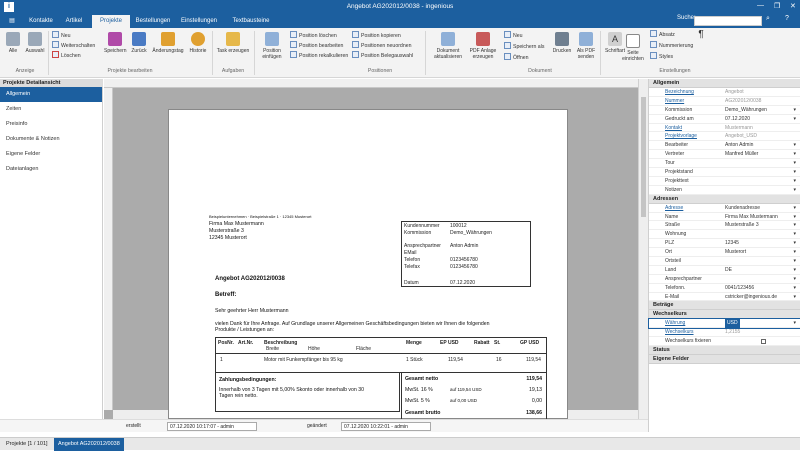 The height and width of the screenshot is (451, 800). What do you see at coordinates (724, 270) in the screenshot?
I see `property-row: Land DE ▾` at bounding box center [724, 270].